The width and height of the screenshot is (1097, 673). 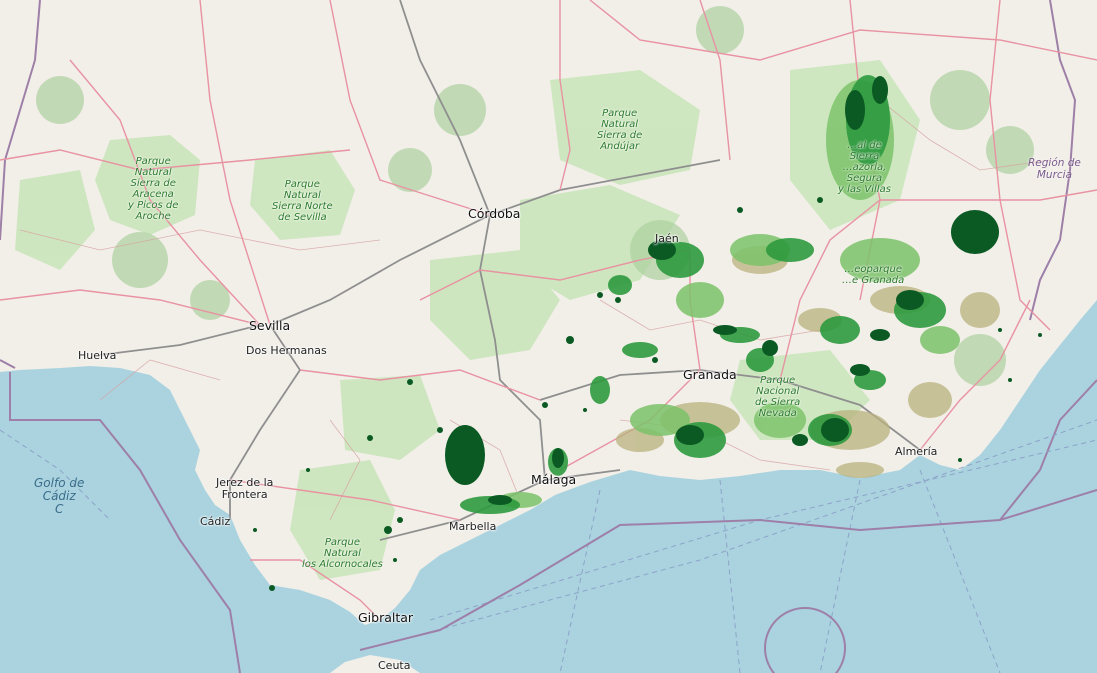 What do you see at coordinates (873, 275) in the screenshot?
I see `park-label-geoparque-granada: …eoparque …e Granada` at bounding box center [873, 275].